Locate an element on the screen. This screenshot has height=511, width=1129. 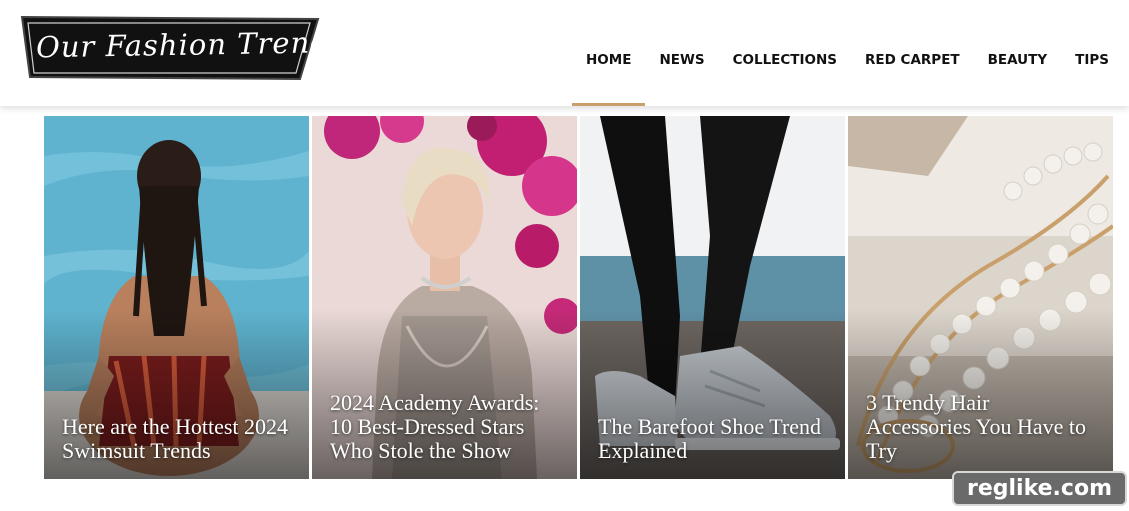
site-logo: Our Fashion Trends is located at coordinates (183, 48).